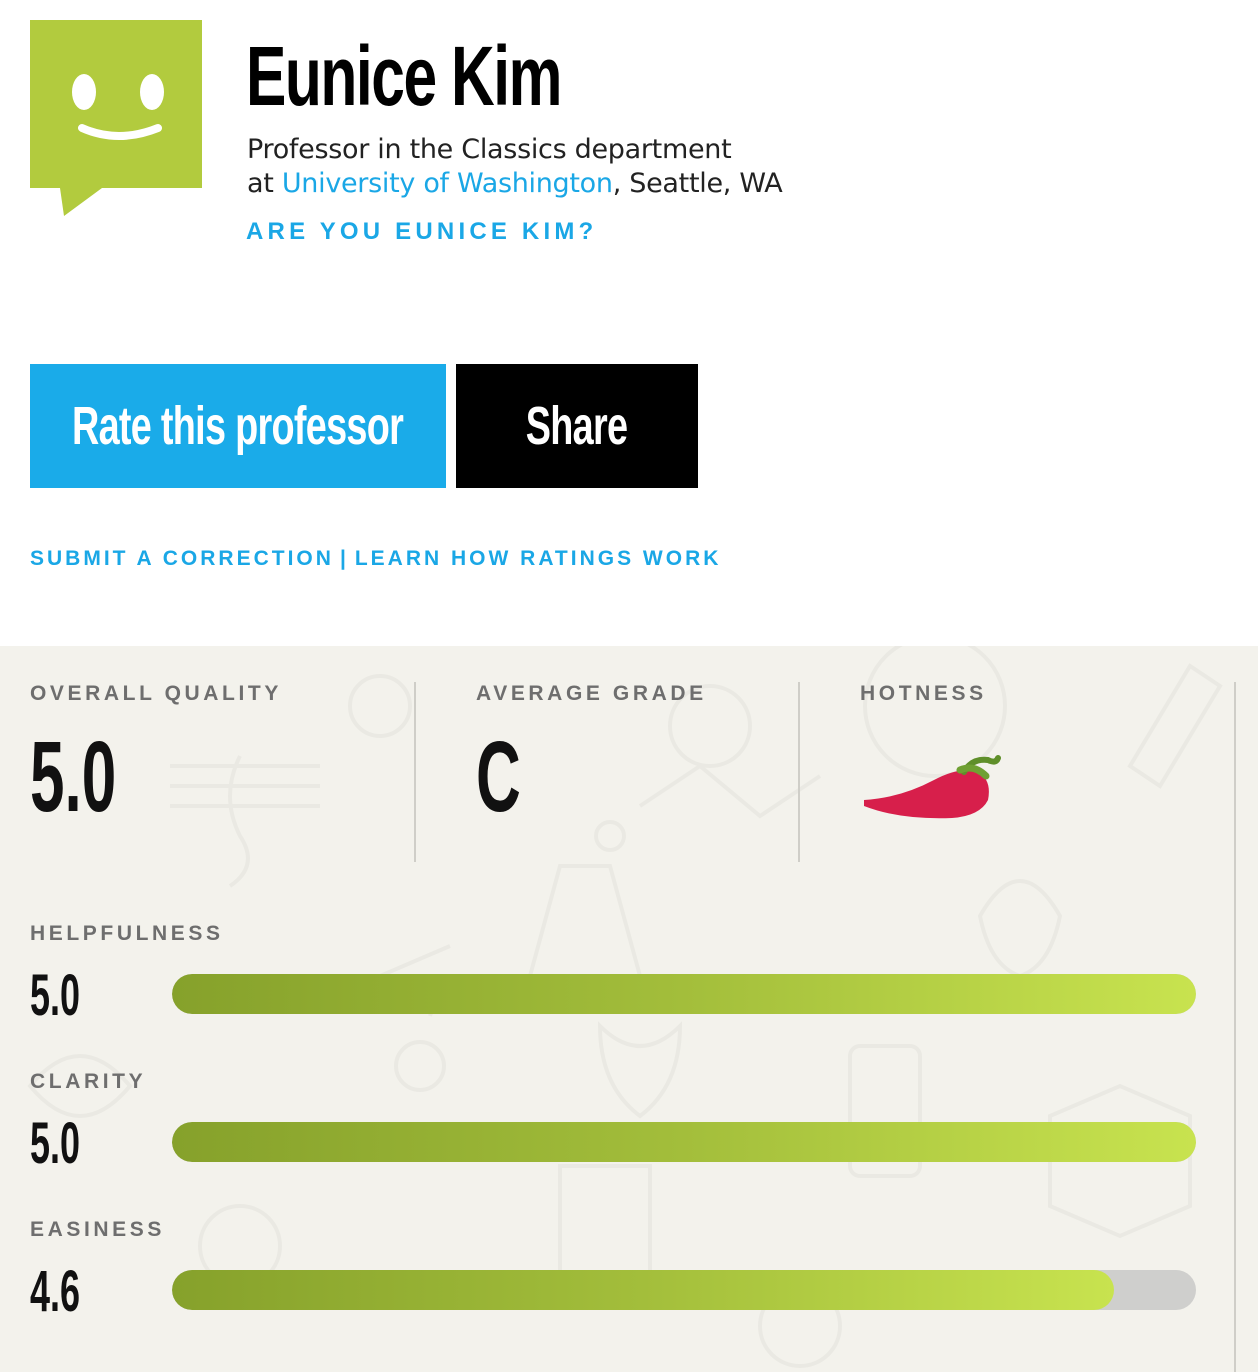 This screenshot has height=1372, width=1258. I want to click on clarity-bar, so click(684, 1142).